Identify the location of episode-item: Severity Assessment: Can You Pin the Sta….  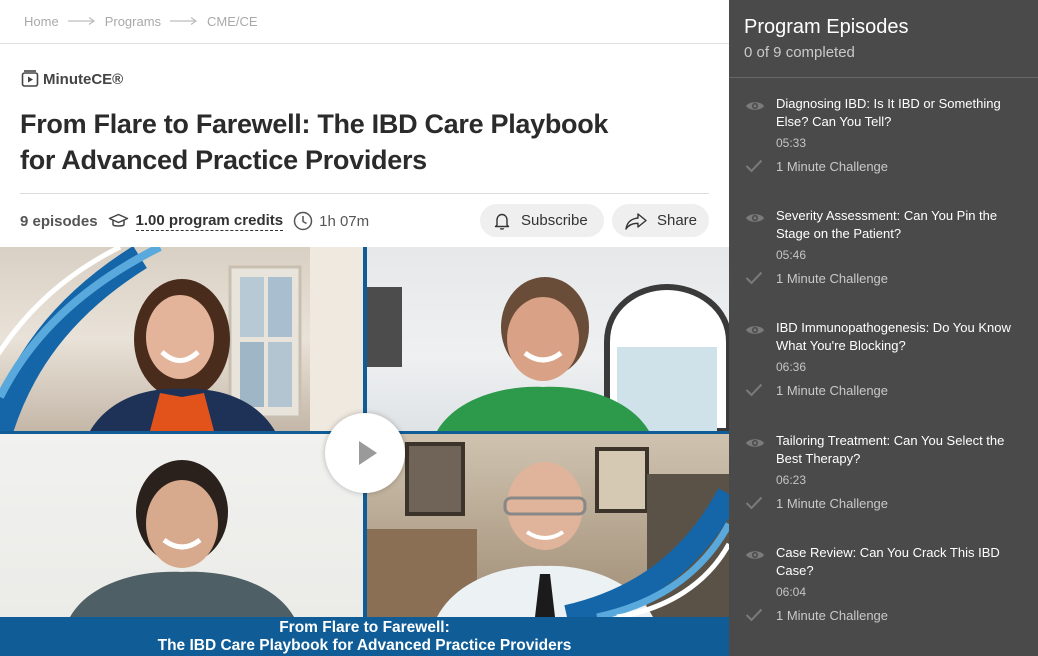
(883, 263).